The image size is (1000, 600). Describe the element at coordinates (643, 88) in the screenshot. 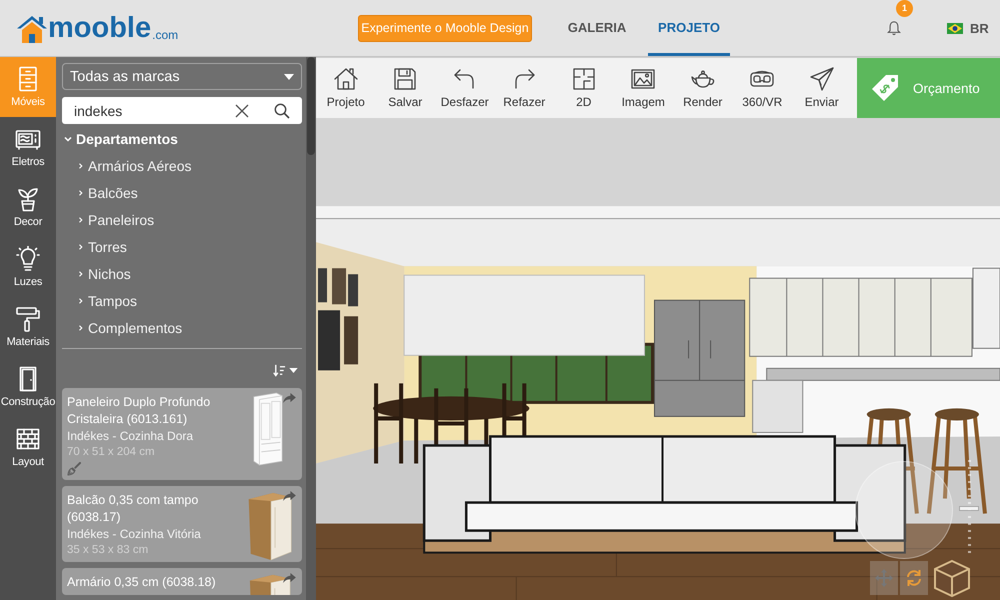

I see `toolbar-button: Imagem` at that location.